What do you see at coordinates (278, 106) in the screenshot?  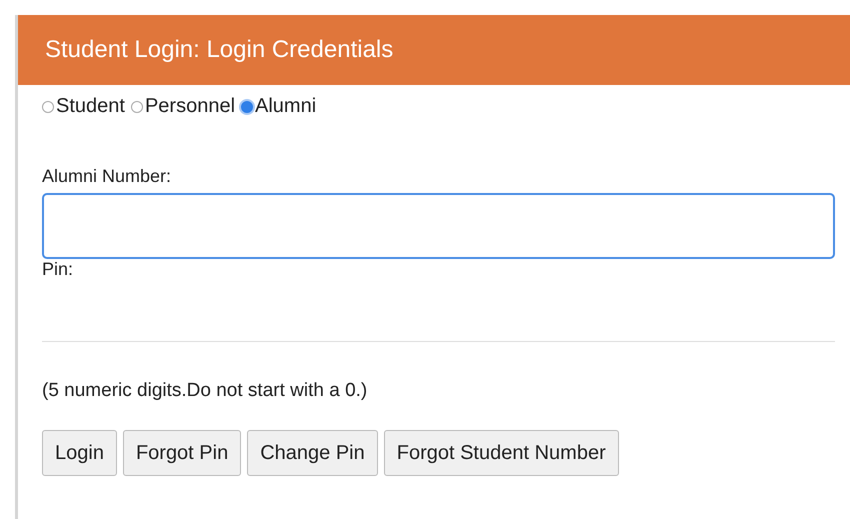 I see `account-type-radio: Alumni` at bounding box center [278, 106].